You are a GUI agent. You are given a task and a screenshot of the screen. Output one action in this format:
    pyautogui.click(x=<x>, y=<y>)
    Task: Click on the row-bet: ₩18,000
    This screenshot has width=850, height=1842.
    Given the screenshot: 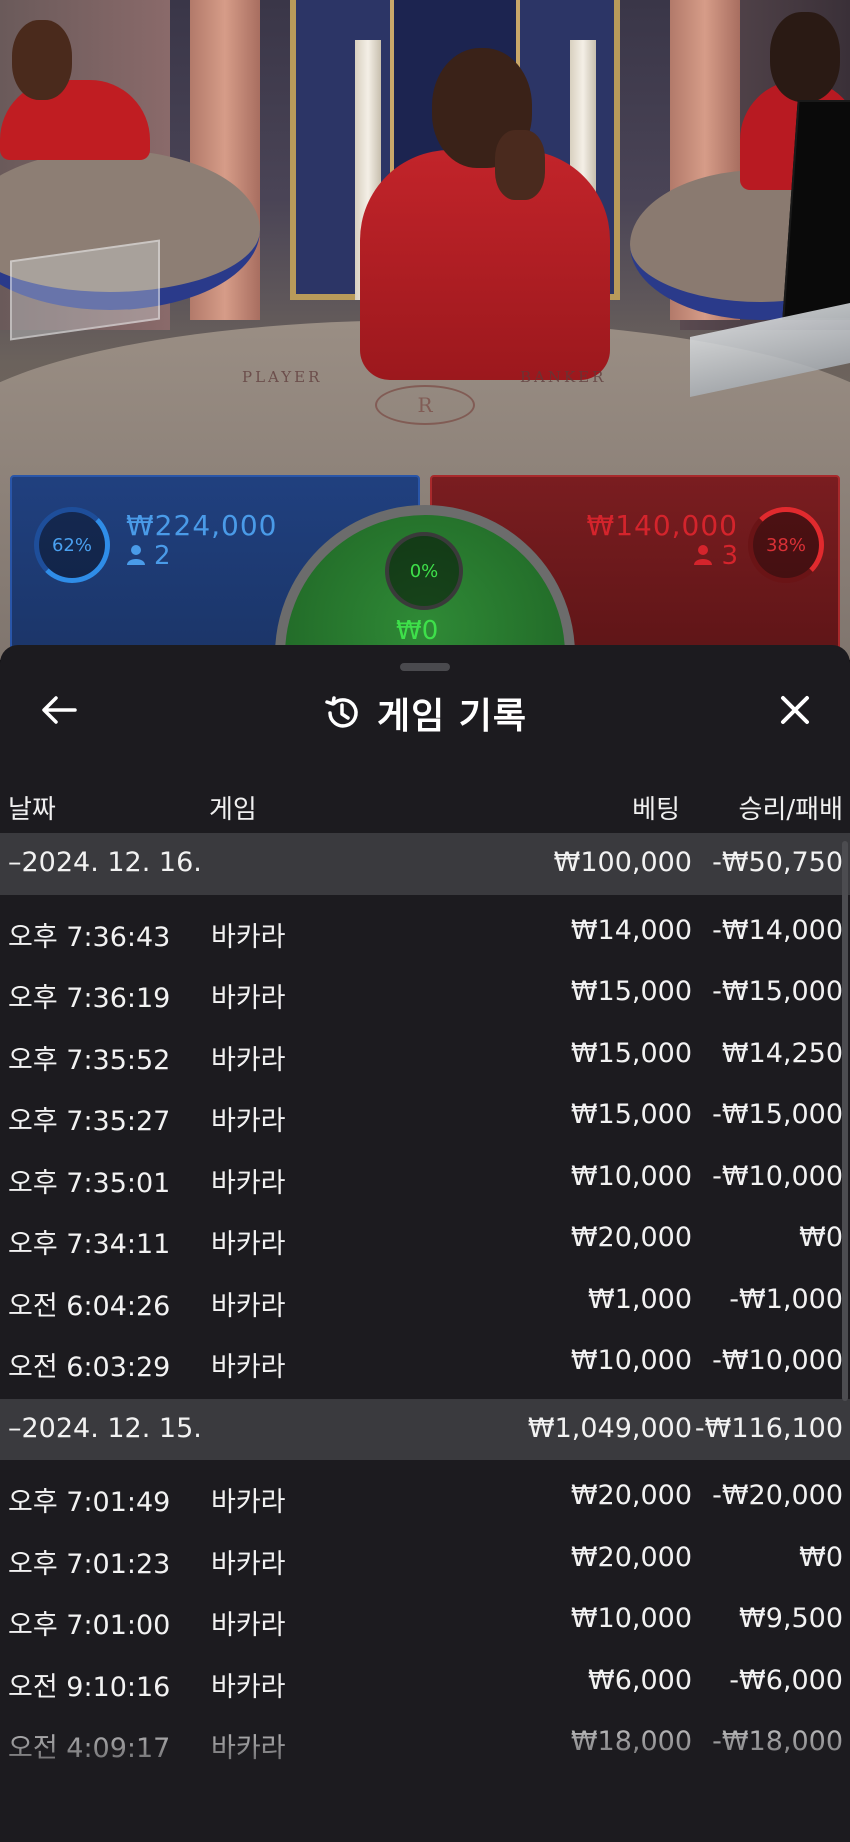 What is the action you would take?
    pyautogui.click(x=631, y=1741)
    